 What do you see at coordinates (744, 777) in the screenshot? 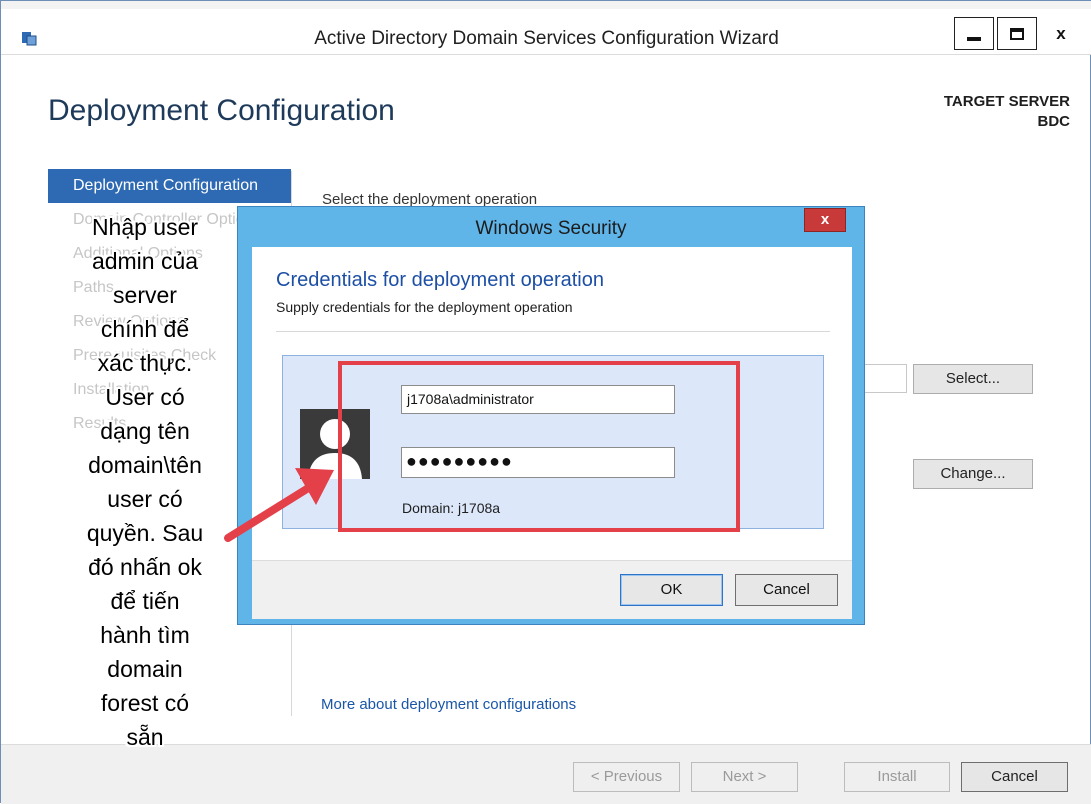
I see `next-button: Next >` at bounding box center [744, 777].